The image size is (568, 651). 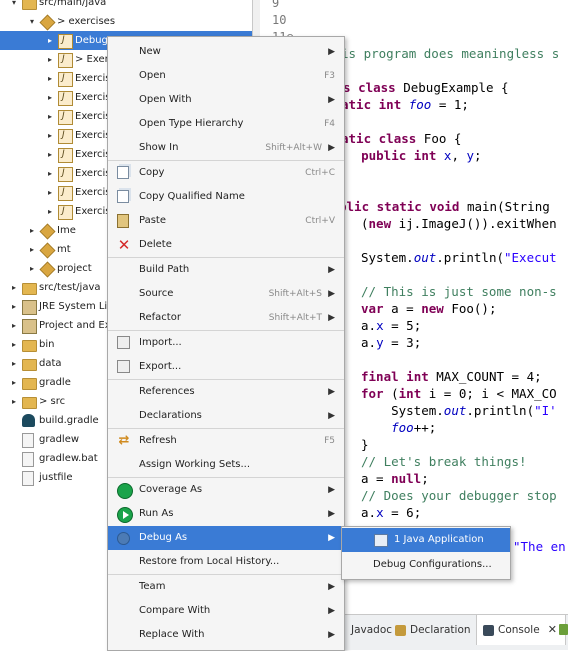 I want to click on tree-item-label: JRE System Libr, so click(x=78, y=306).